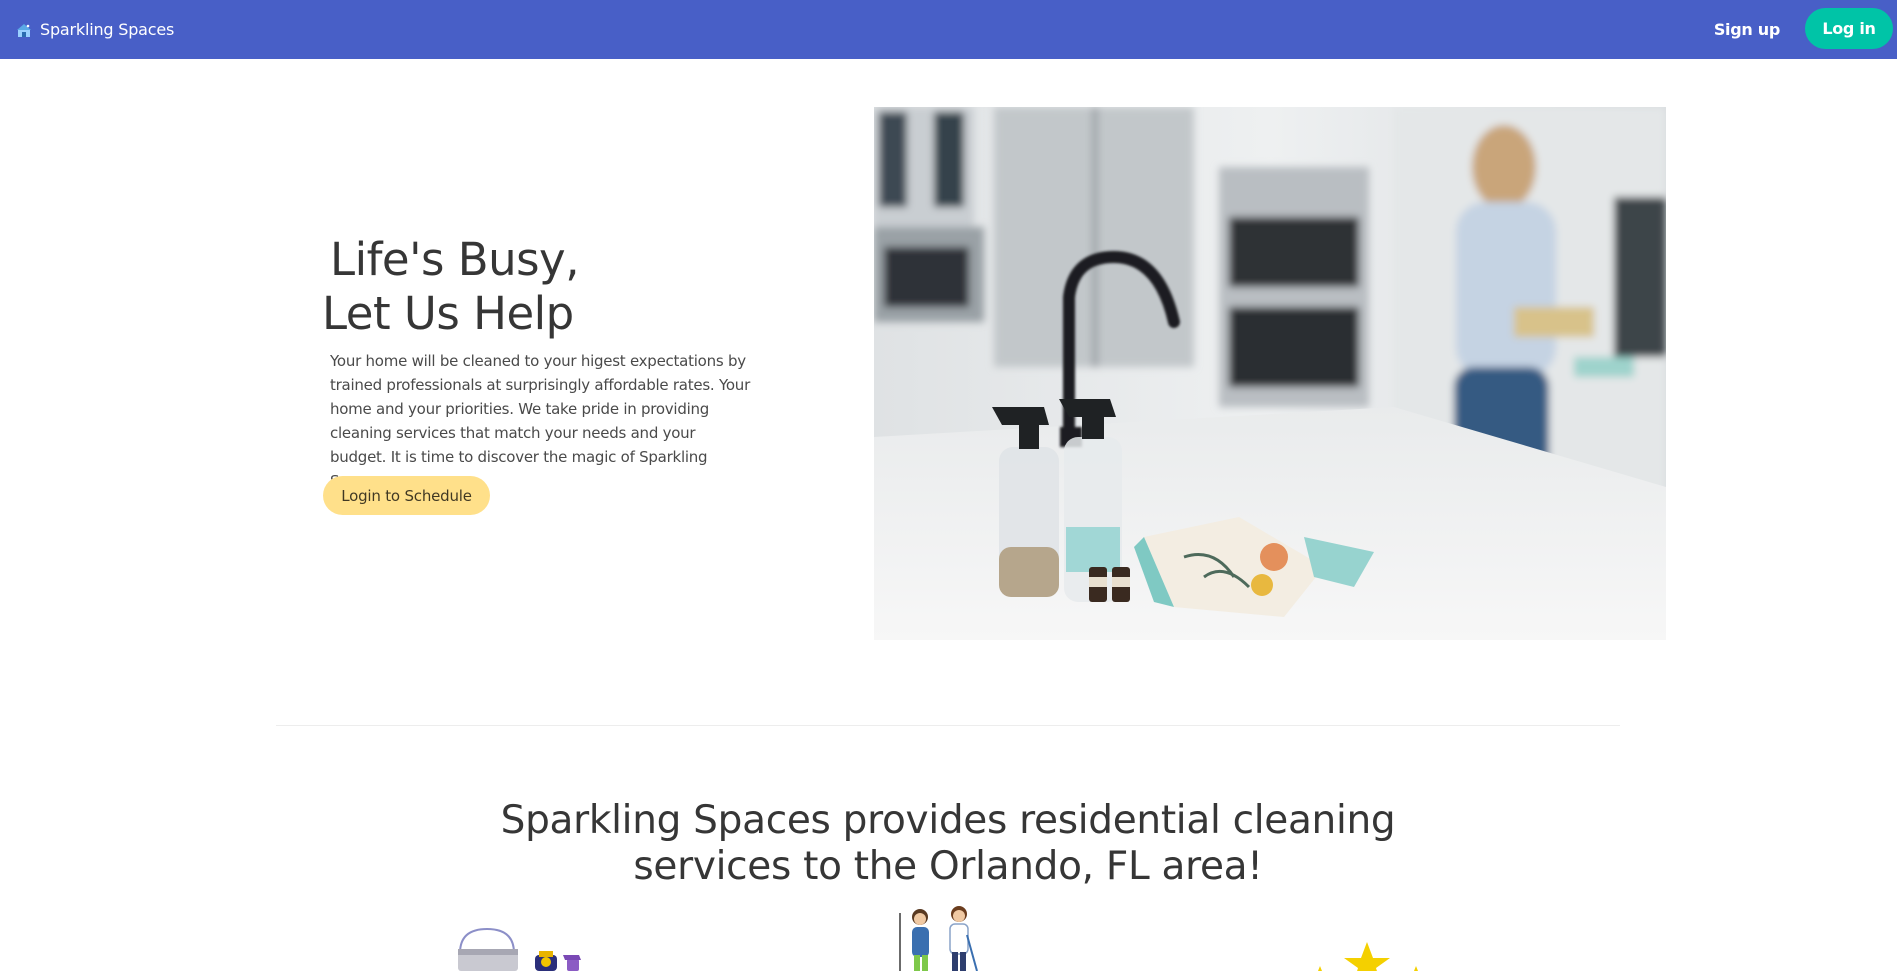 This screenshot has height=971, width=1897. I want to click on hero-title: Life's Busy, Let Us Help, so click(451, 287).